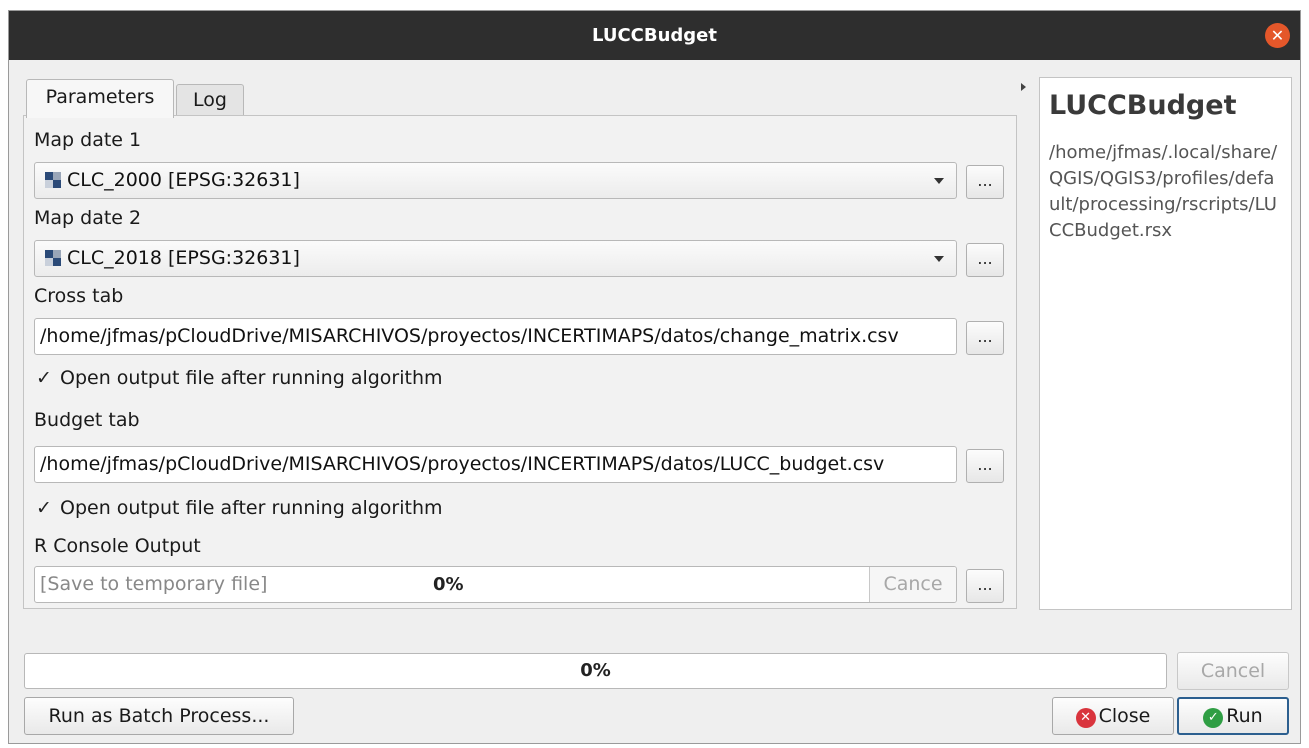 The image size is (1309, 748). I want to click on window-close-button: ✕, so click(1277, 35).